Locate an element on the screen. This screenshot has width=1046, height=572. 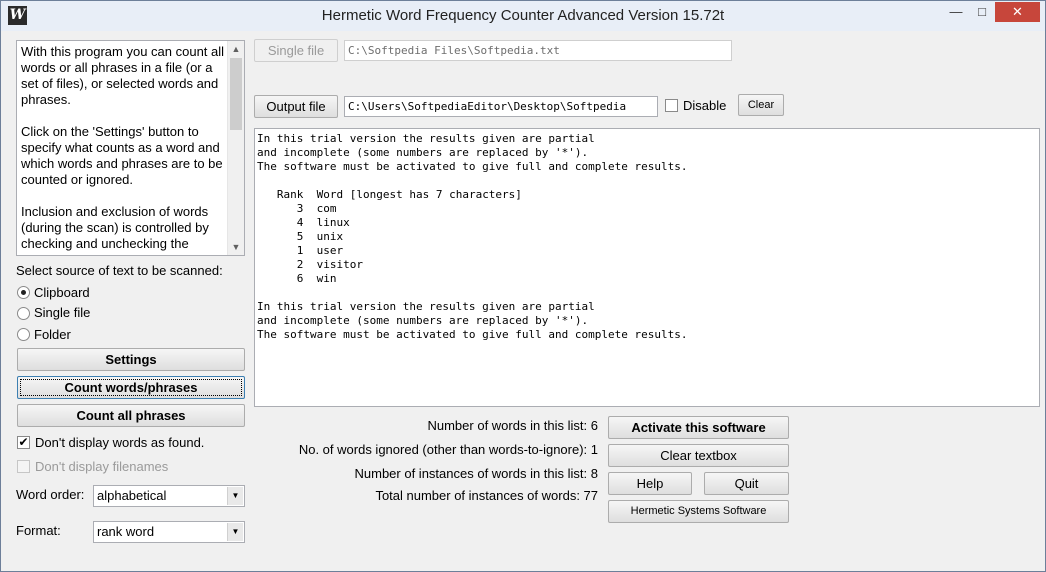
close-icon: ✕ is located at coordinates (1017, 12).